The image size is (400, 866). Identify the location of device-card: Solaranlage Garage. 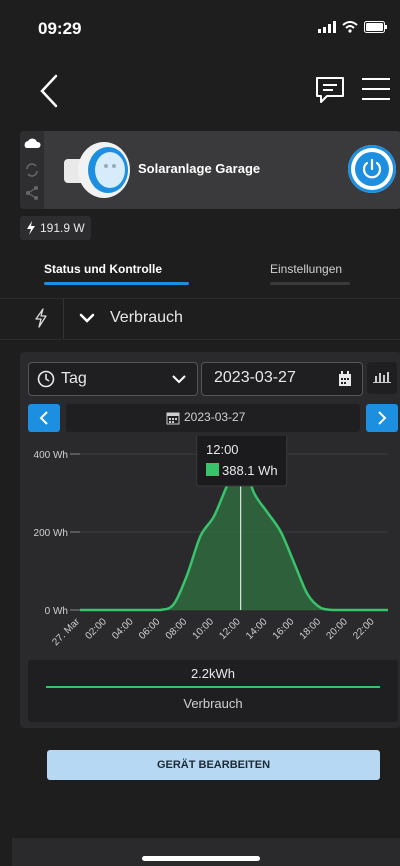
(210, 170).